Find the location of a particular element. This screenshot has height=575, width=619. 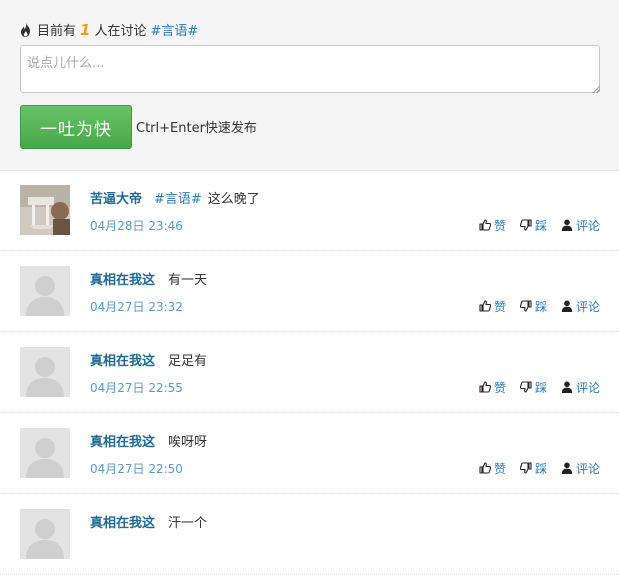

comment-text: 唉呀呀 is located at coordinates (188, 442).